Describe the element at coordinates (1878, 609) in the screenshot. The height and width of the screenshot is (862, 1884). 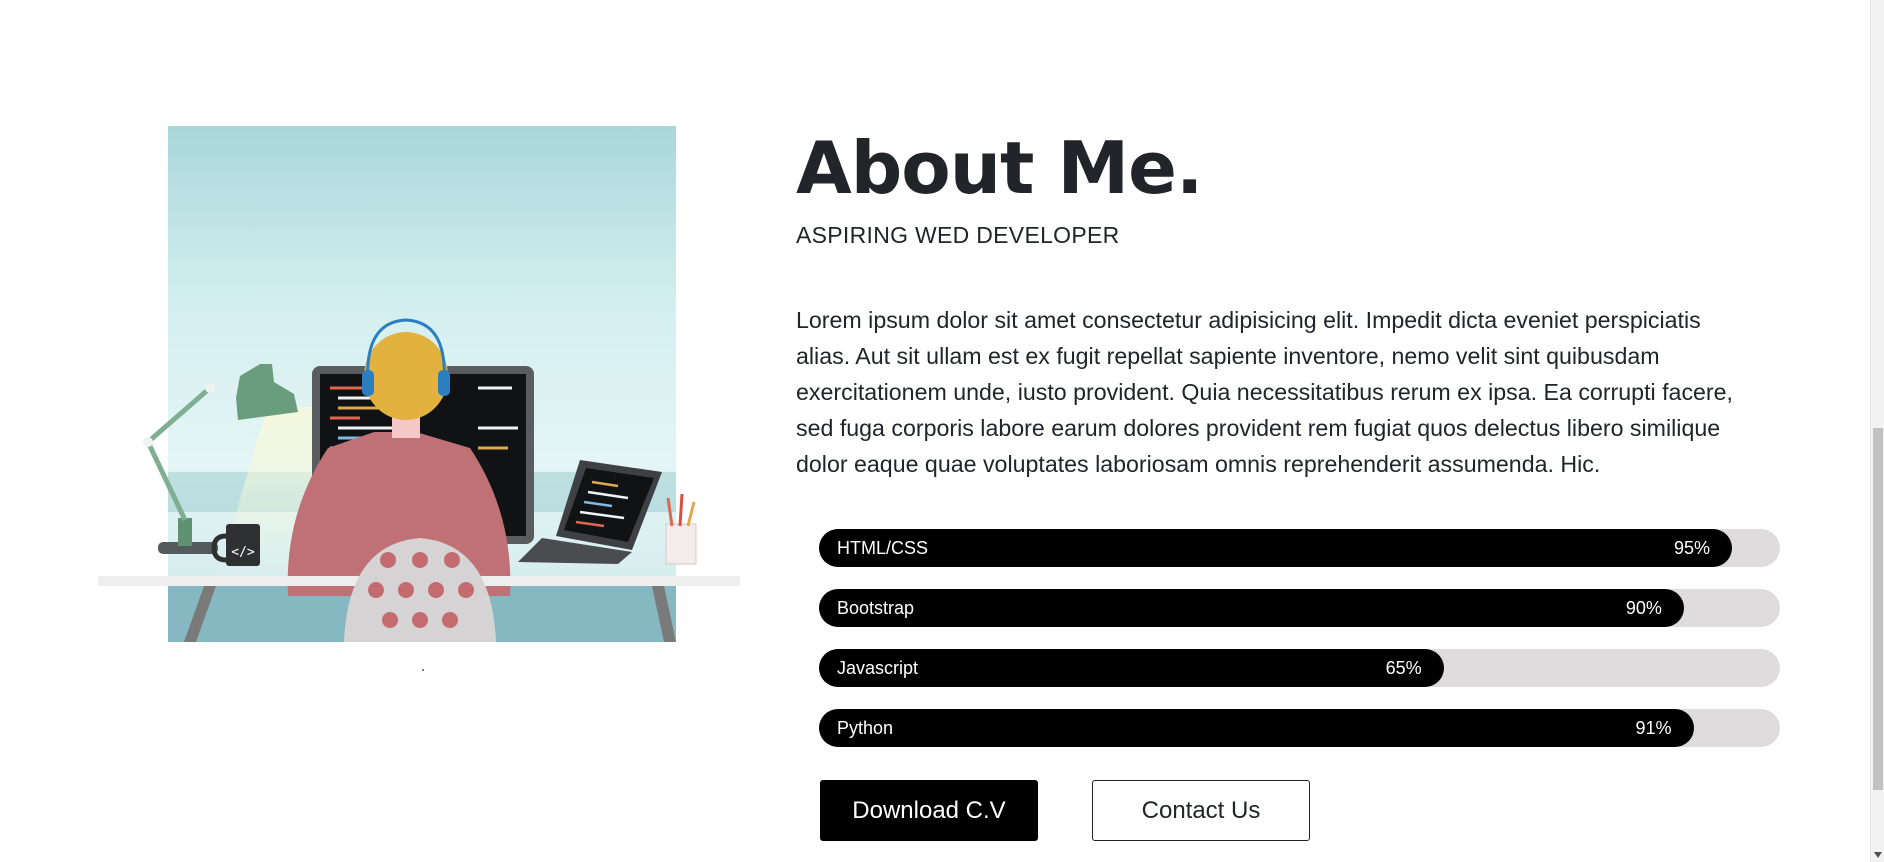
I see `scrollbar-thumb` at that location.